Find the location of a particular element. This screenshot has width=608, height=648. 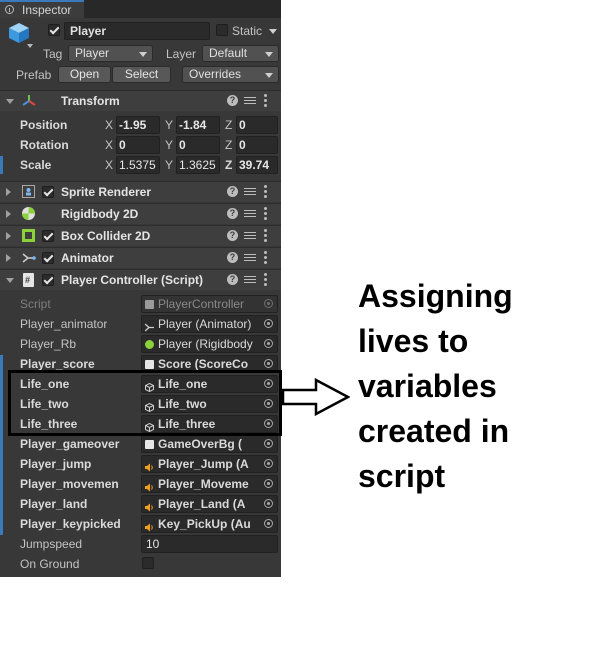

scale-y-field: 1.3625 is located at coordinates (198, 165).